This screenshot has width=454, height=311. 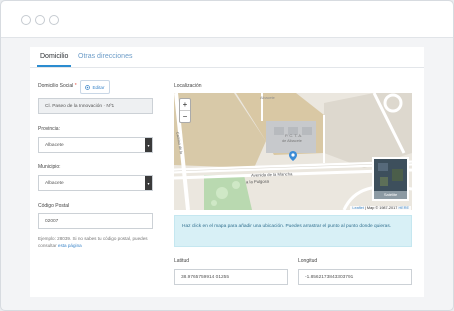 I want to click on satellite-label: Satélite, so click(x=390, y=195).